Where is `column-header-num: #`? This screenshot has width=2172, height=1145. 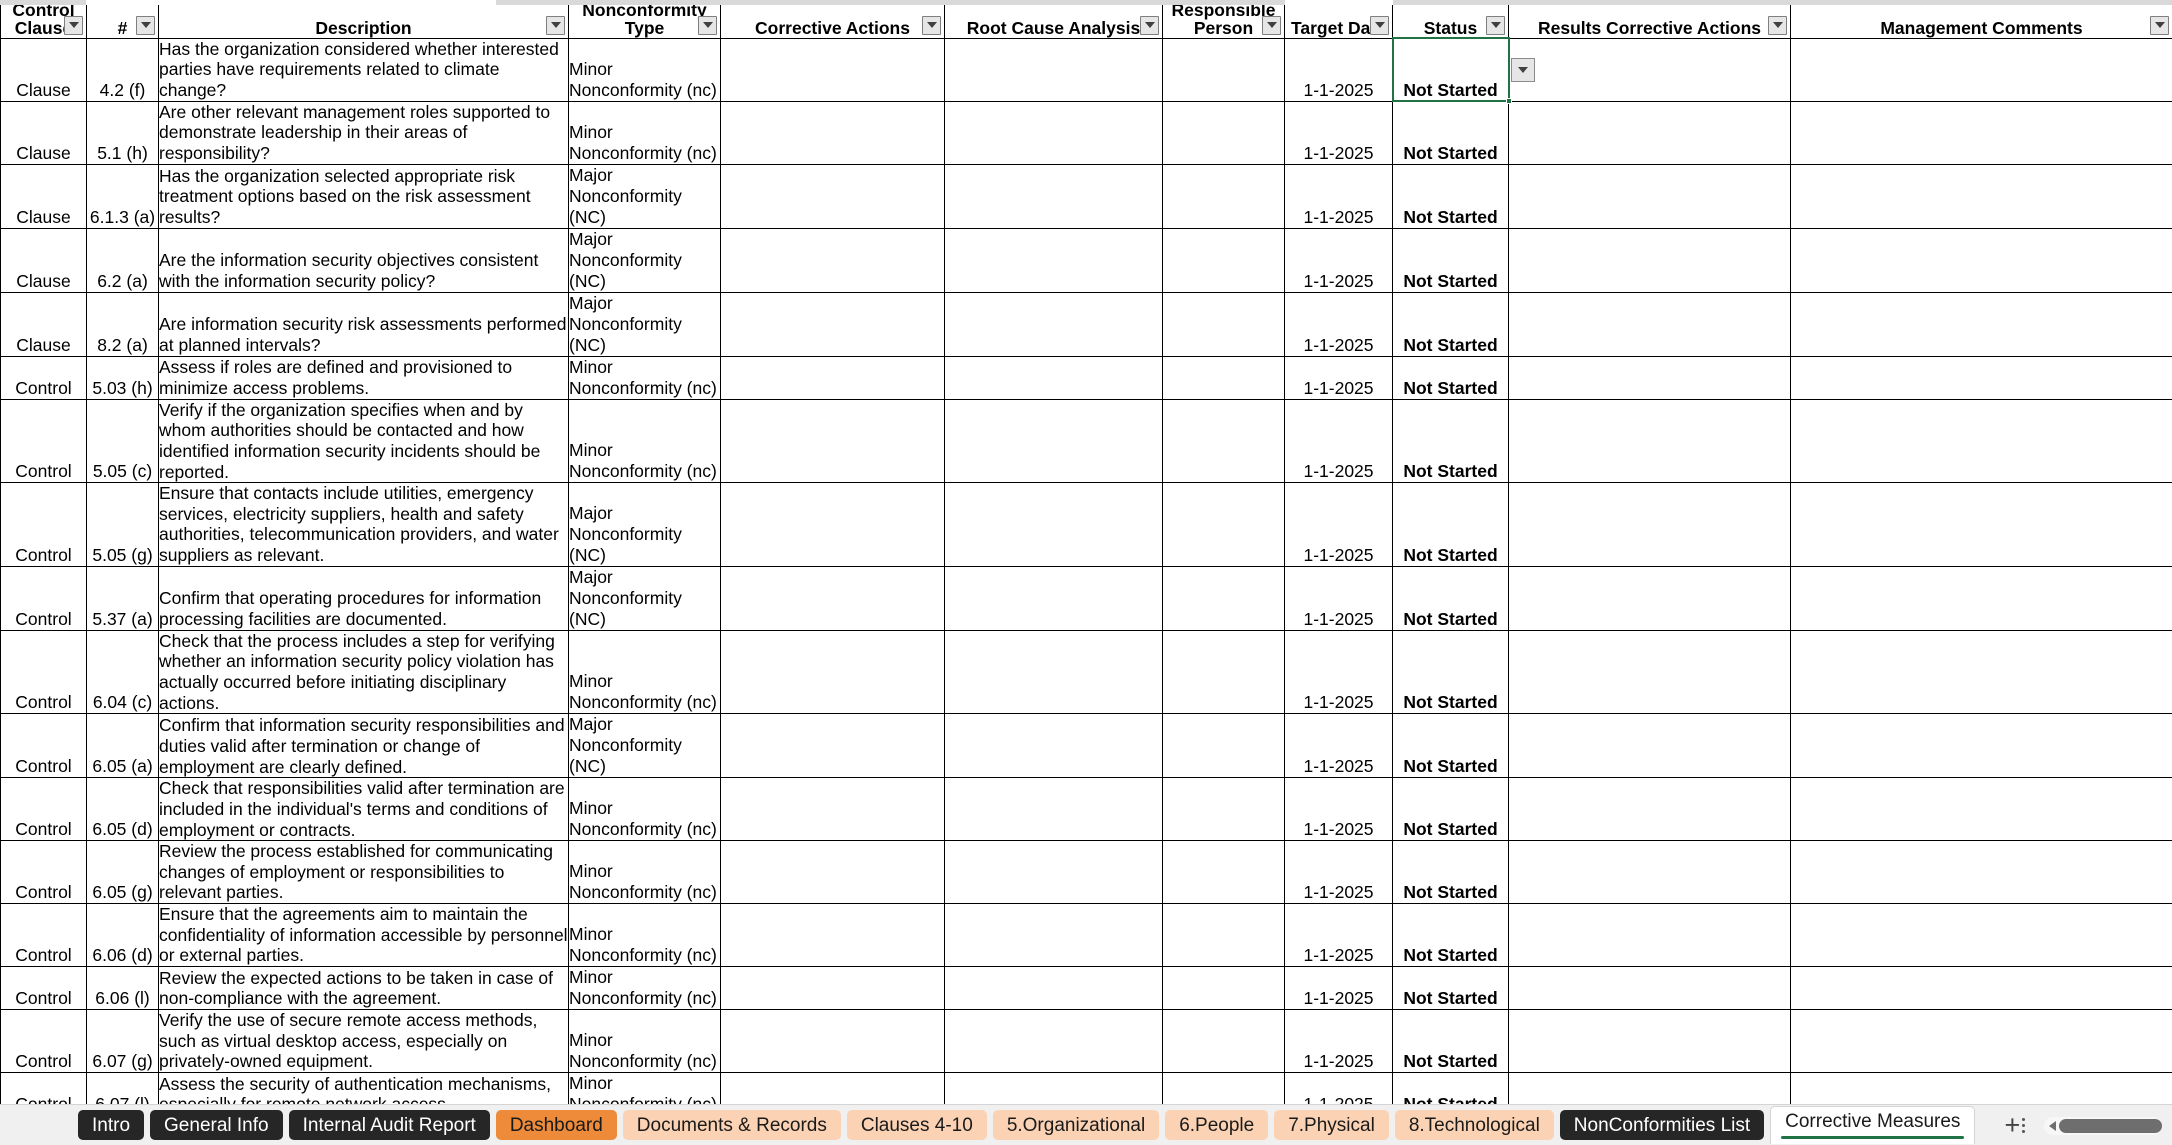
column-header-num: # is located at coordinates (122, 19).